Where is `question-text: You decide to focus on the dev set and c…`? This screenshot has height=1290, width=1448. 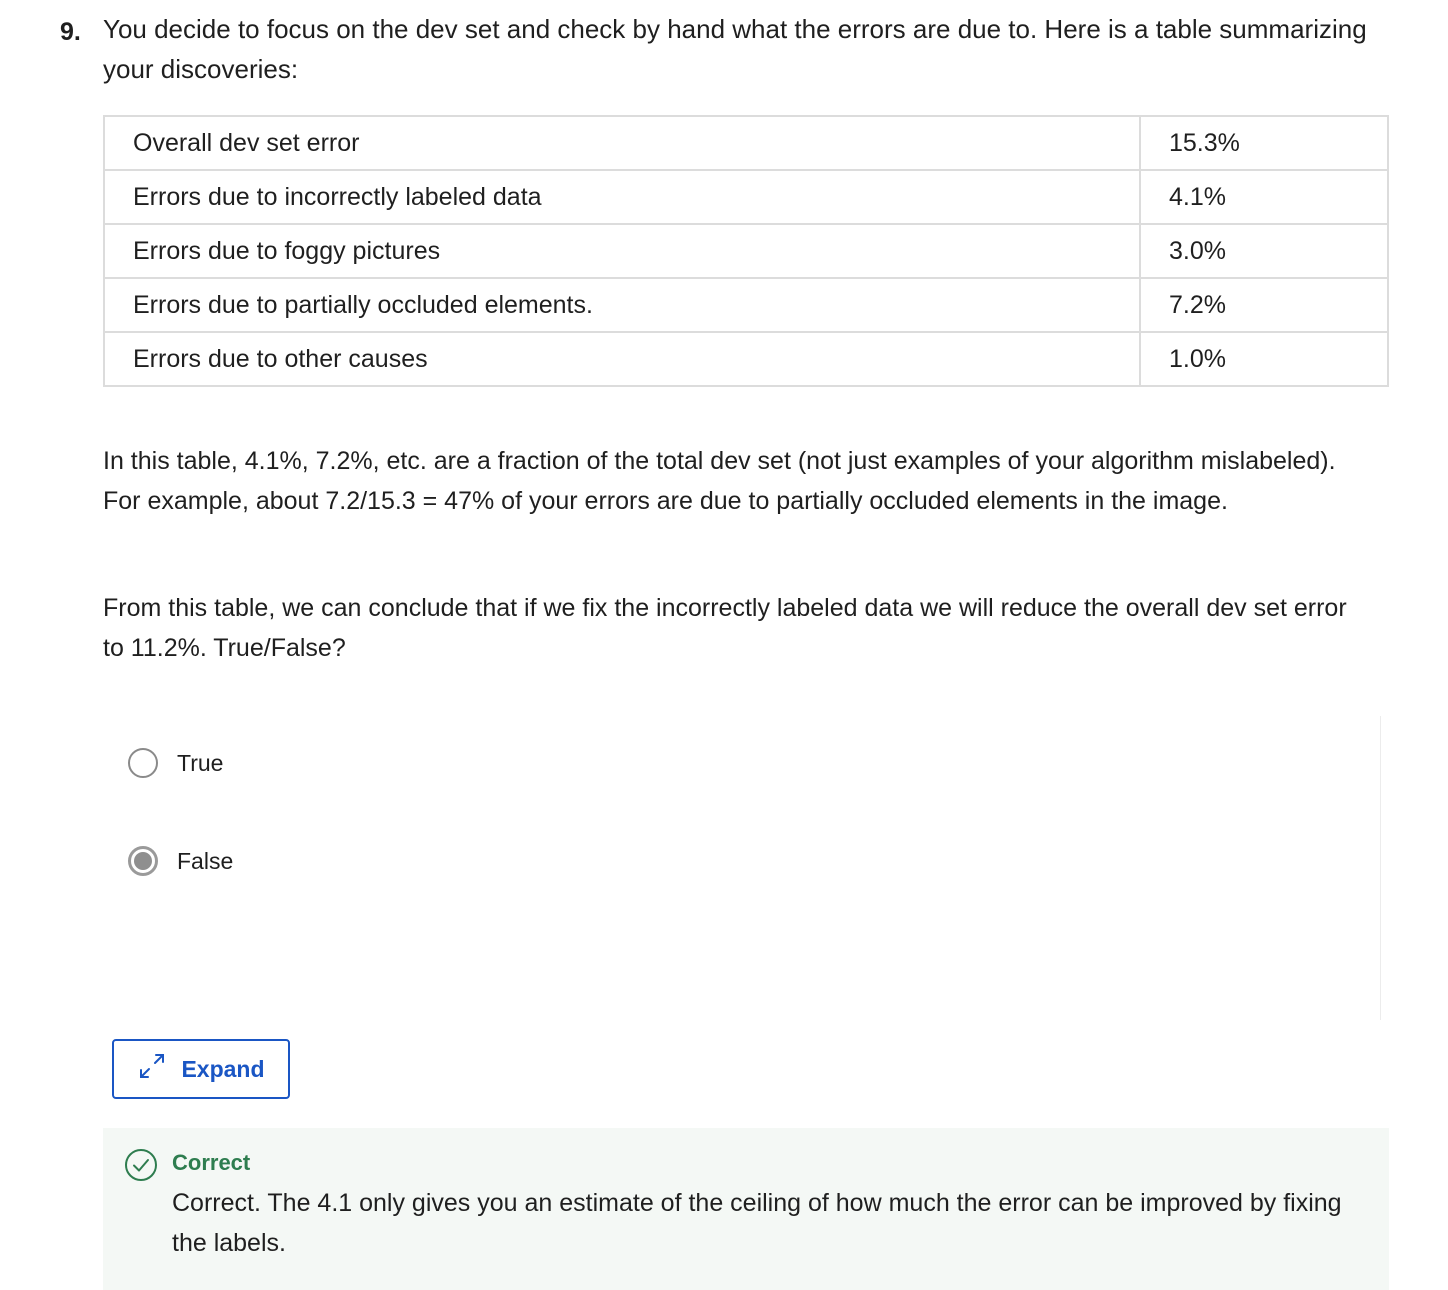
question-text: You decide to focus on the dev set and c… is located at coordinates (735, 49).